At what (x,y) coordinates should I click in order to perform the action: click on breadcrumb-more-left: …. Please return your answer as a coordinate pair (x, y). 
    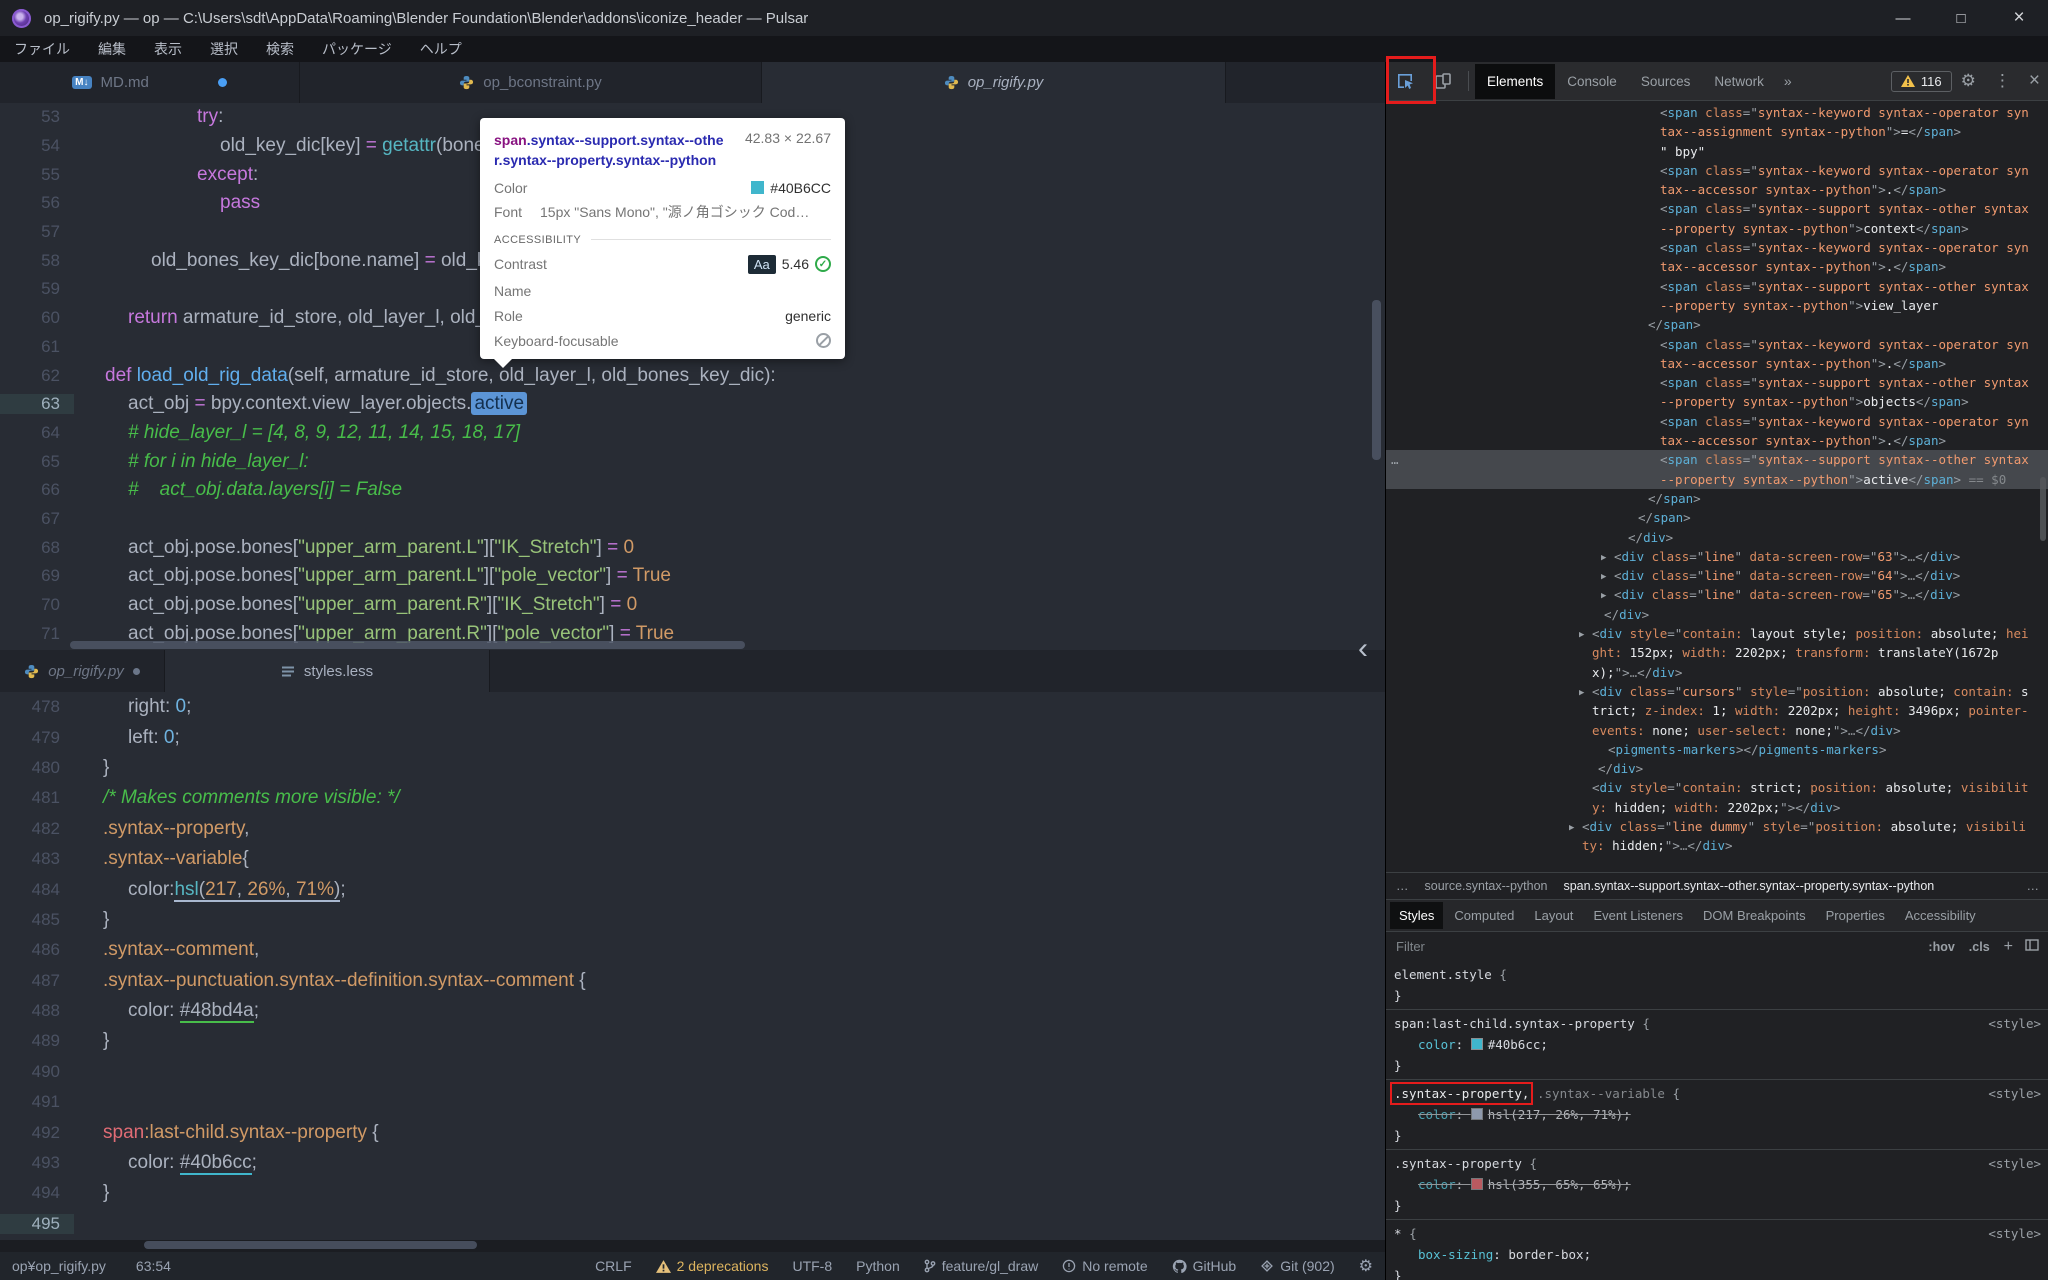
    Looking at the image, I should click on (1402, 886).